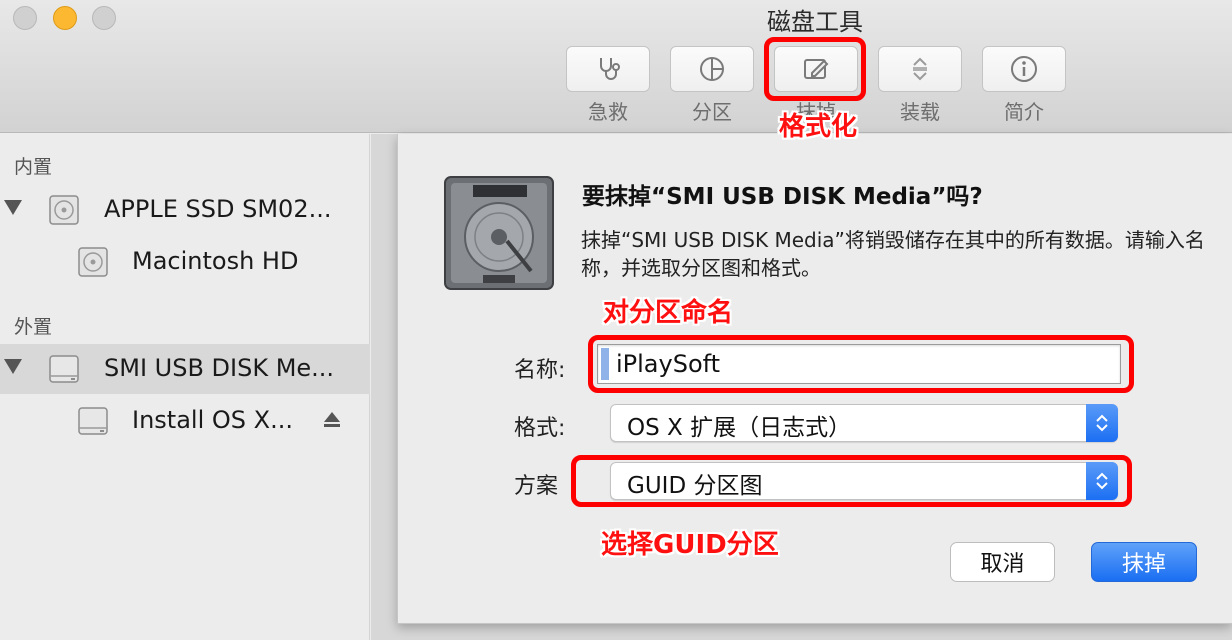  I want to click on mount-button, so click(920, 69).